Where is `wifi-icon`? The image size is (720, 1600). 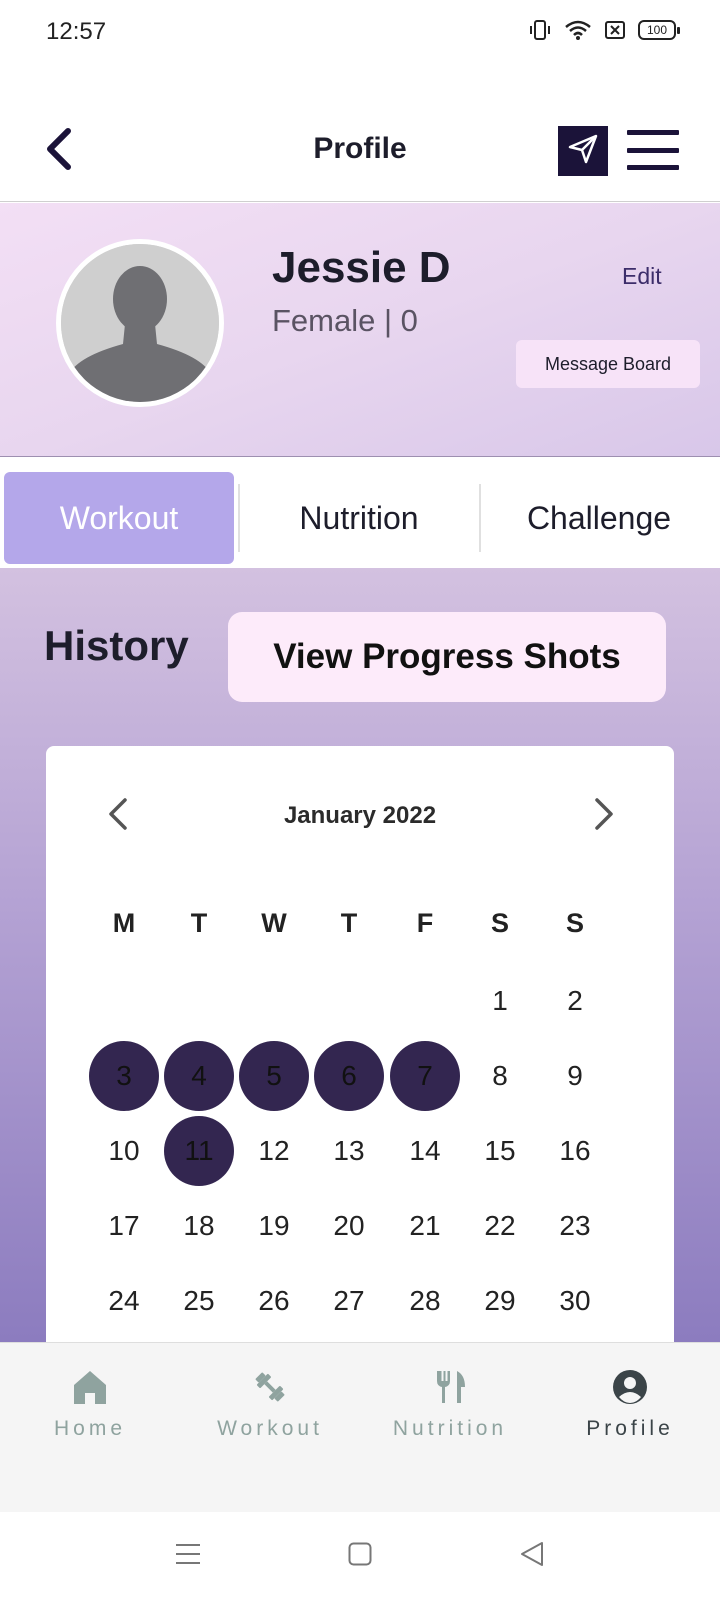
wifi-icon is located at coordinates (578, 30).